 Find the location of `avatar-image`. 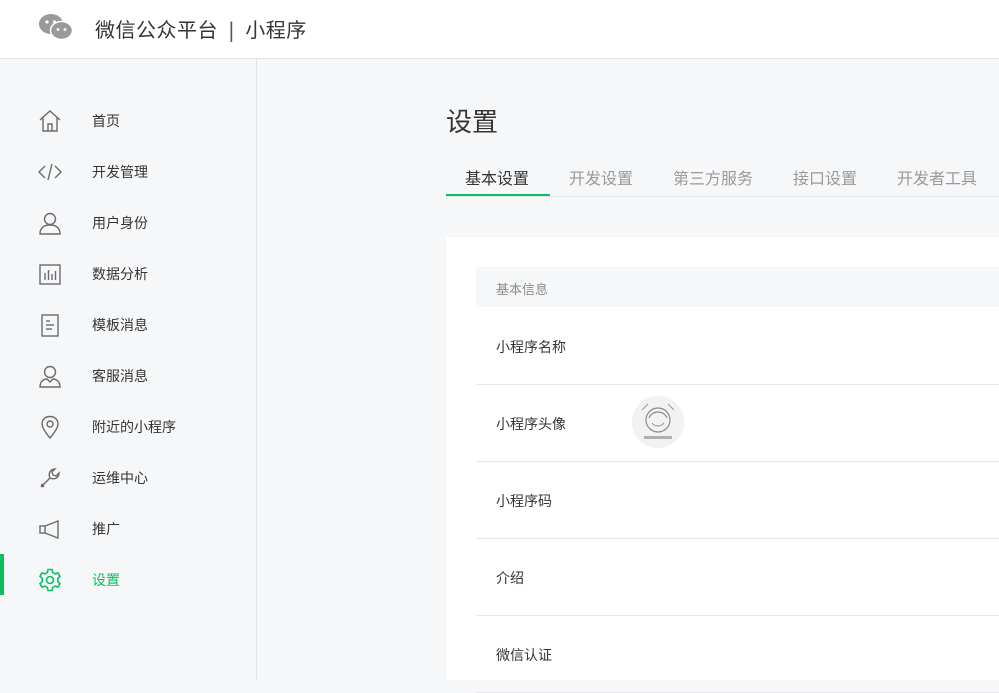

avatar-image is located at coordinates (658, 422).